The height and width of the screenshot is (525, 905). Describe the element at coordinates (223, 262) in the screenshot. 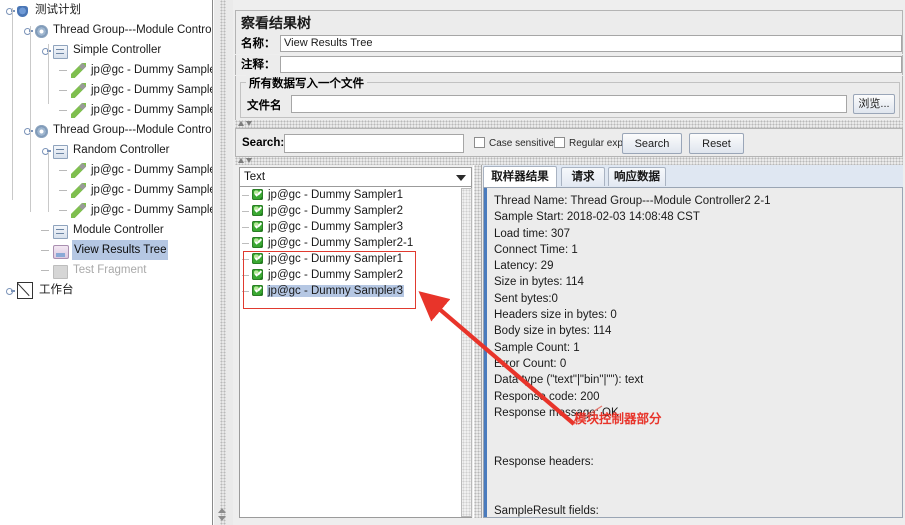

I see `vertical-split-divider` at that location.